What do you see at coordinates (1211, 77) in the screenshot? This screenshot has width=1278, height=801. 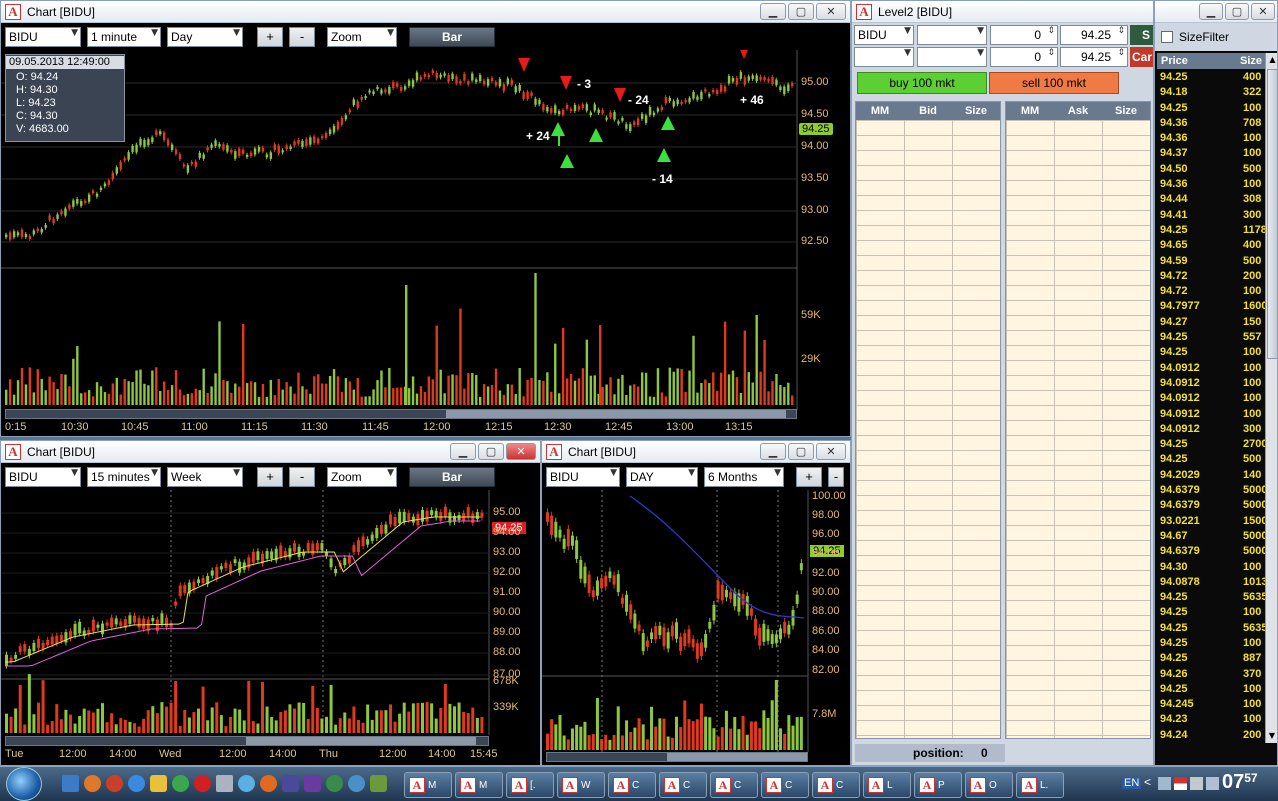 I see `ts-row: 94.25 400` at bounding box center [1211, 77].